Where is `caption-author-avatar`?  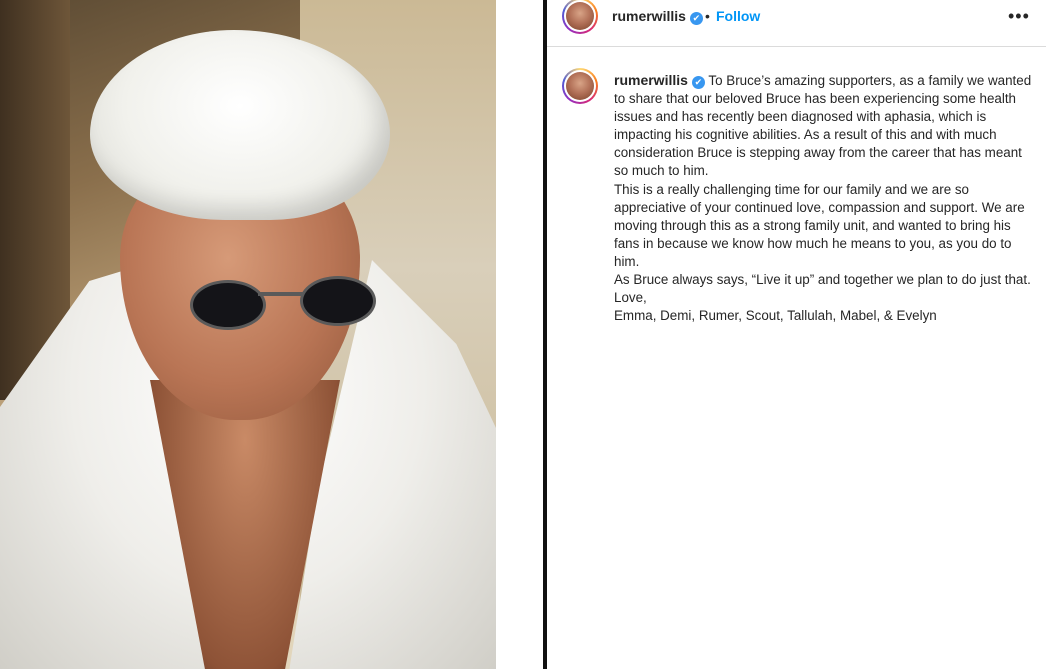
caption-author-avatar is located at coordinates (580, 86).